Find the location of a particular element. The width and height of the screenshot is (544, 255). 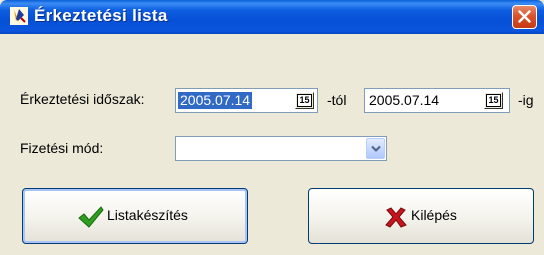

date-to-calendar-button: 15 is located at coordinates (493, 100).